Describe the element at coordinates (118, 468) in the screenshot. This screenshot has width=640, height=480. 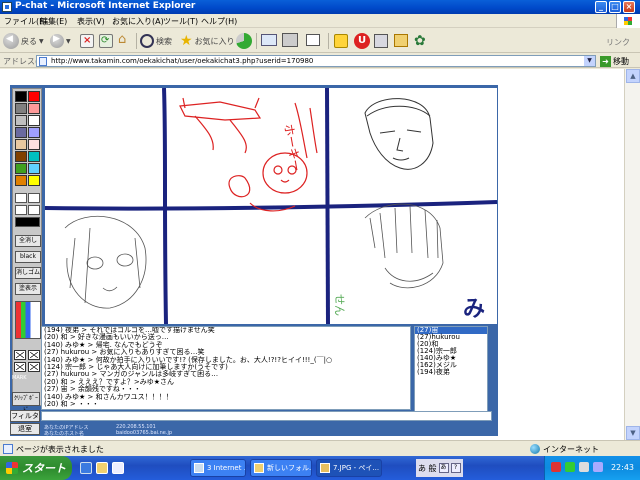
I see `desktop-quicklaunch-icon` at that location.